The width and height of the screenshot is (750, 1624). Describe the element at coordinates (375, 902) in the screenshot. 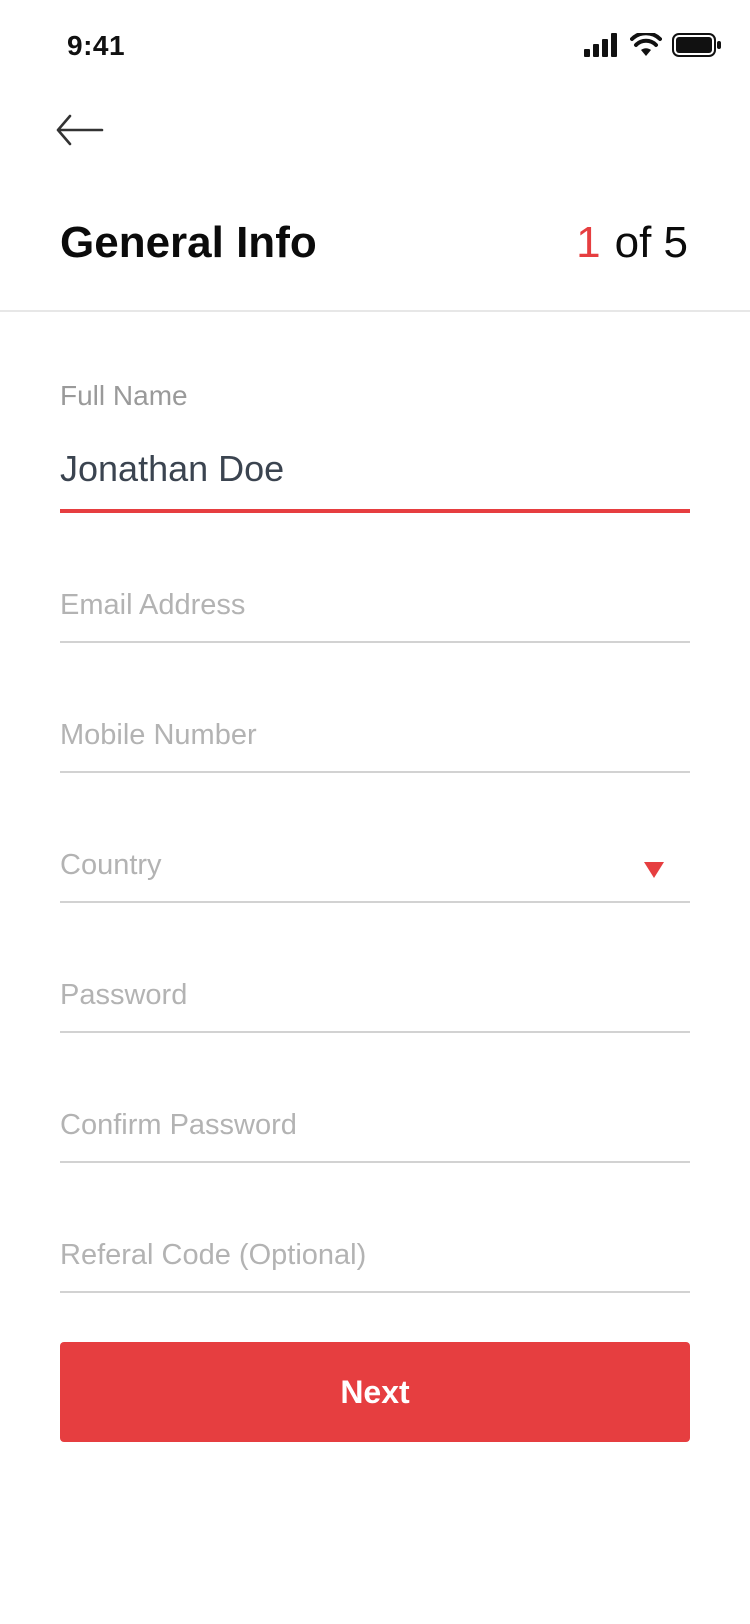

I see `country-underline` at that location.